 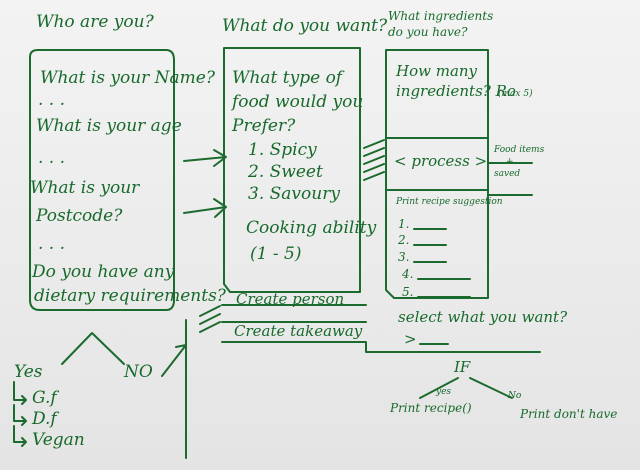 What do you see at coordinates (93, 348) in the screenshot?
I see `col1-yes-no-branch` at bounding box center [93, 348].